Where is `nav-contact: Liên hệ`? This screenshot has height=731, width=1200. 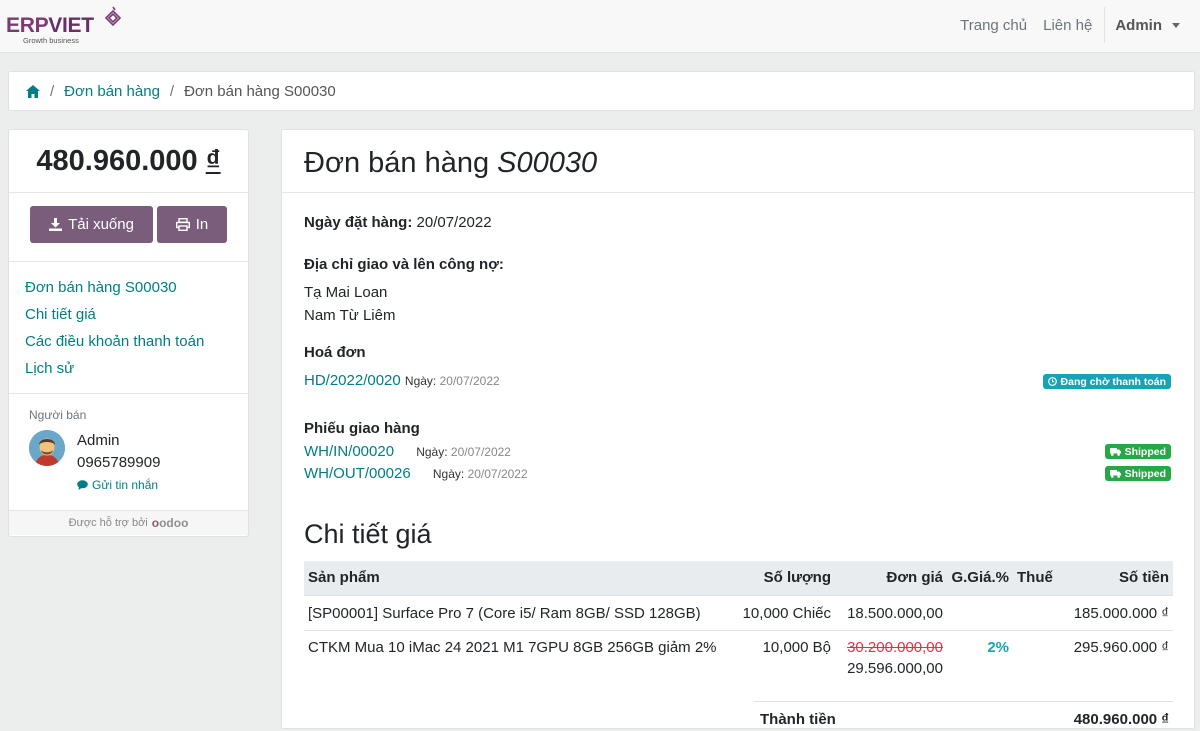 nav-contact: Liên hệ is located at coordinates (1067, 25).